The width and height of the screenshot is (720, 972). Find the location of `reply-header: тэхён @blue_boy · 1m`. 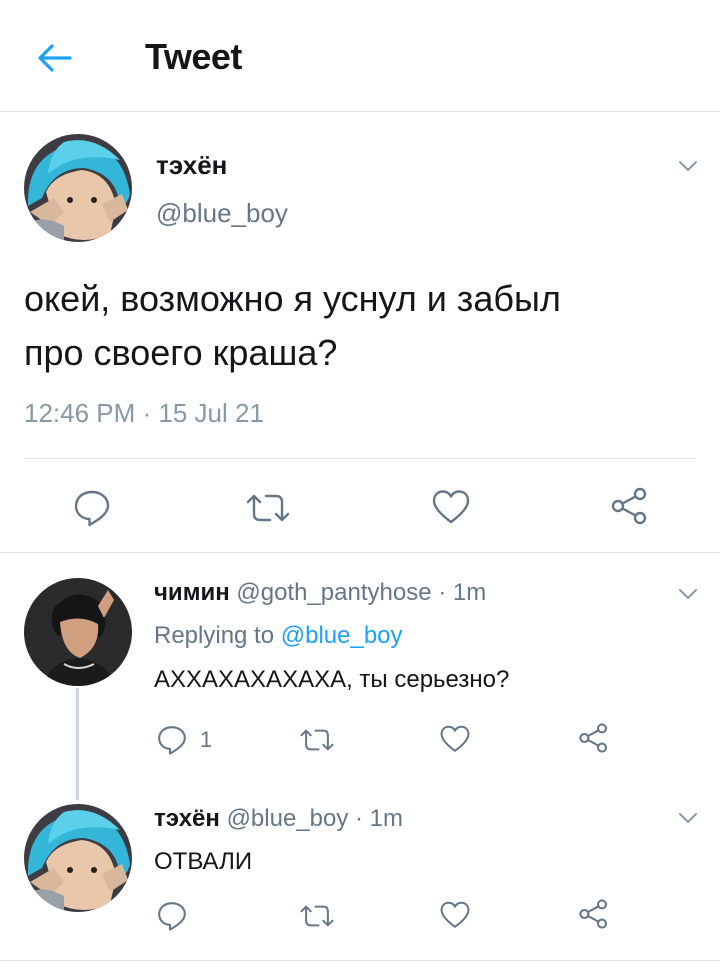

reply-header: тэхён @blue_boy · 1m is located at coordinates (278, 819).